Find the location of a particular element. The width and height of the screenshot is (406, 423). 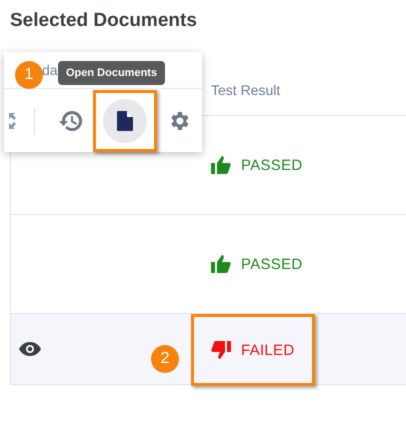

document-icon is located at coordinates (125, 120).